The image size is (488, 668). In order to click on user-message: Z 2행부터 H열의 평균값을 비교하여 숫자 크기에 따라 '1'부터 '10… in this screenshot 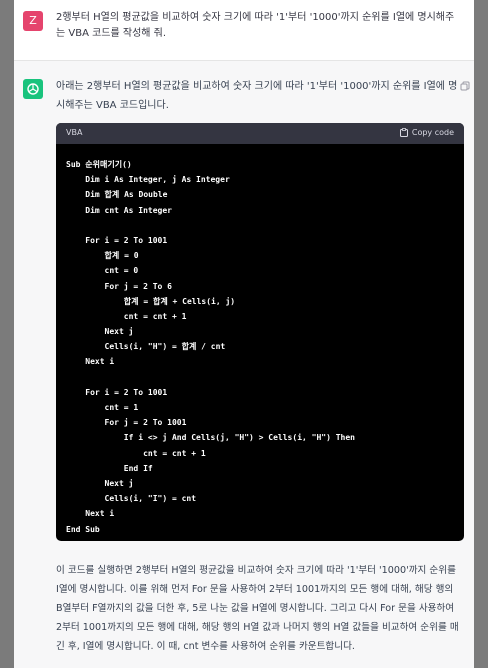, I will do `click(244, 30)`.